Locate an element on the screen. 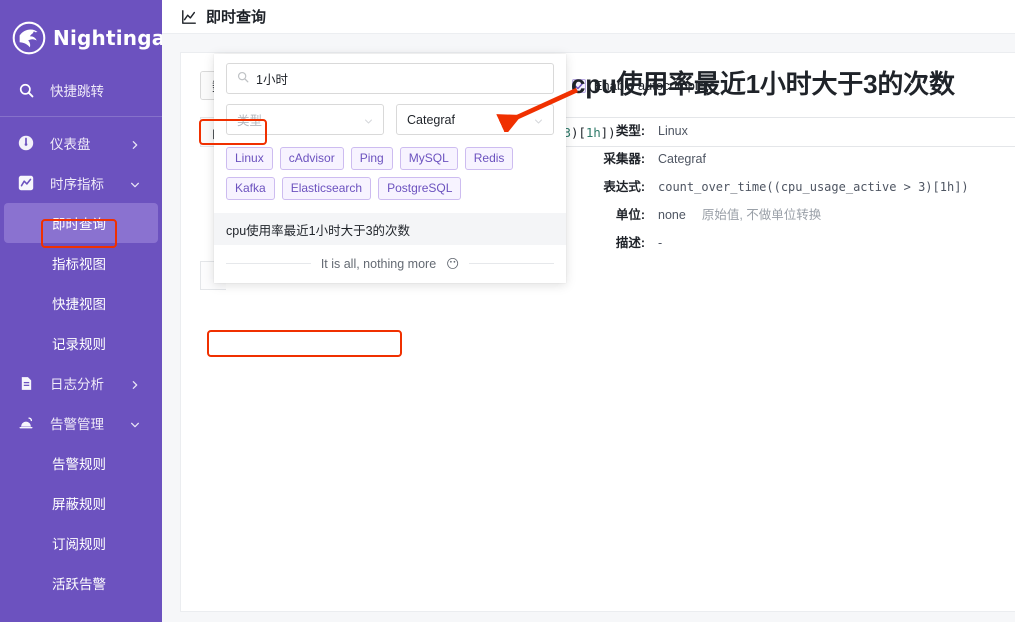 The width and height of the screenshot is (1015, 622). tag-chip: MySQL is located at coordinates (428, 158).